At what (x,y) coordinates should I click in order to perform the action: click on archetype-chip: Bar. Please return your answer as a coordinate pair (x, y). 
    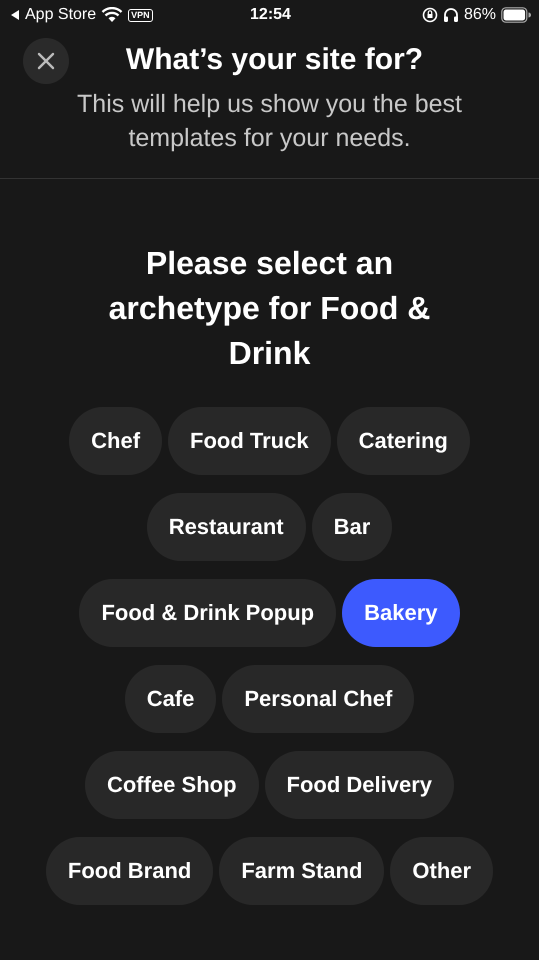
    Looking at the image, I should click on (352, 527).